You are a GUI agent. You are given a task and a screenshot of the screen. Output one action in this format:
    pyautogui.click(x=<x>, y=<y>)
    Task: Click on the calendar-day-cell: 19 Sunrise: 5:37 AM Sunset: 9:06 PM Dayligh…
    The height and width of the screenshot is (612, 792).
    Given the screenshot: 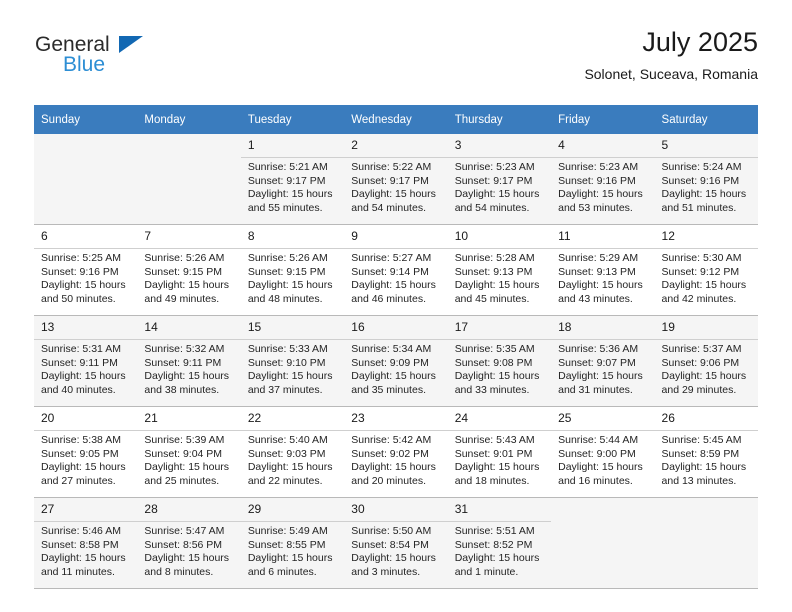 What is the action you would take?
    pyautogui.click(x=706, y=361)
    